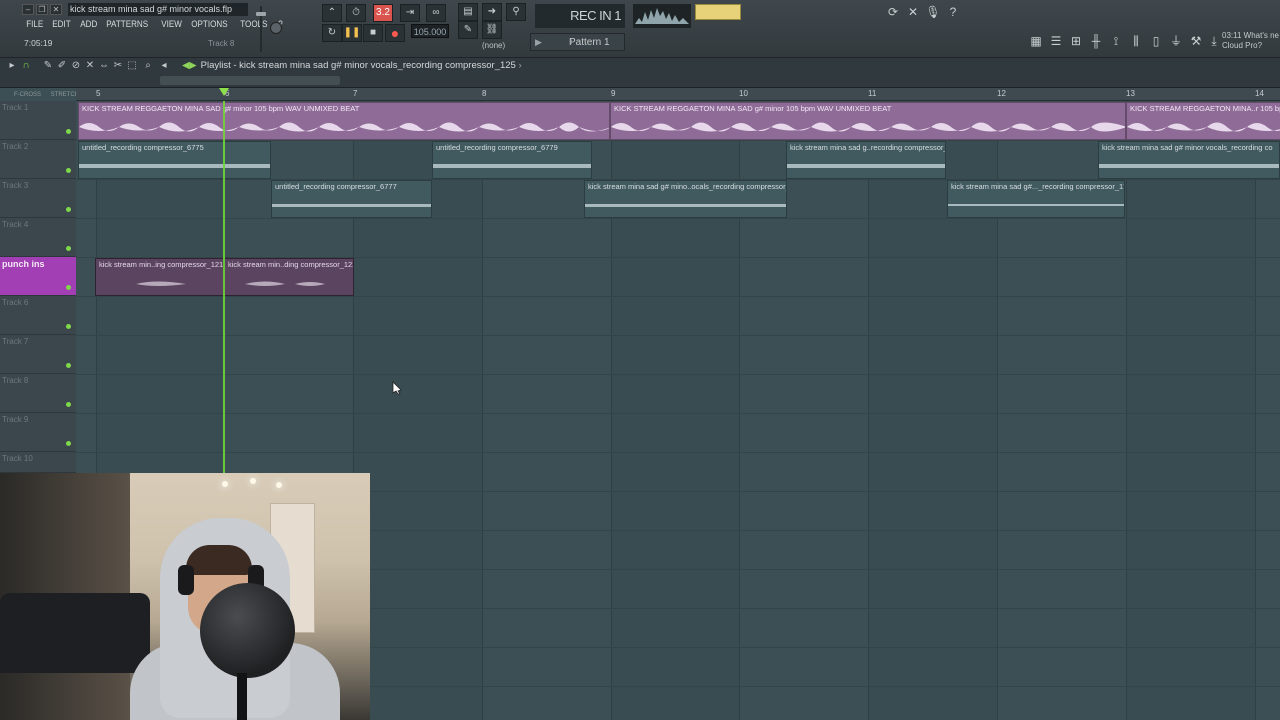 This screenshot has width=1280, height=720. I want to click on playlist-icon: ▦, so click(1036, 41).